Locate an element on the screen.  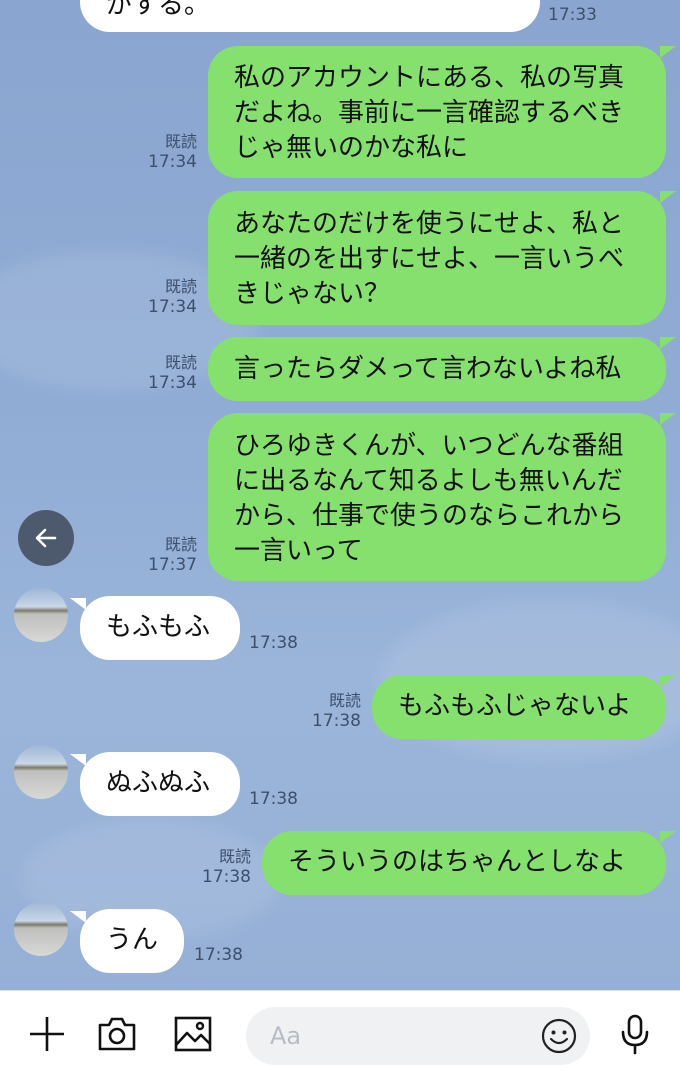
message-text: もふもふじゃないよ is located at coordinates (515, 706).